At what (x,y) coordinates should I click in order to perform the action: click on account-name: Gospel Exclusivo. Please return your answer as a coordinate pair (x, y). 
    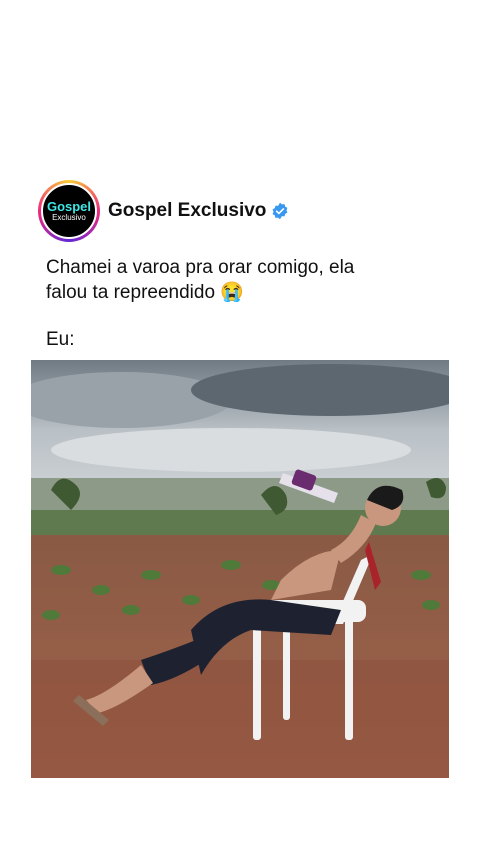
    Looking at the image, I should click on (187, 211).